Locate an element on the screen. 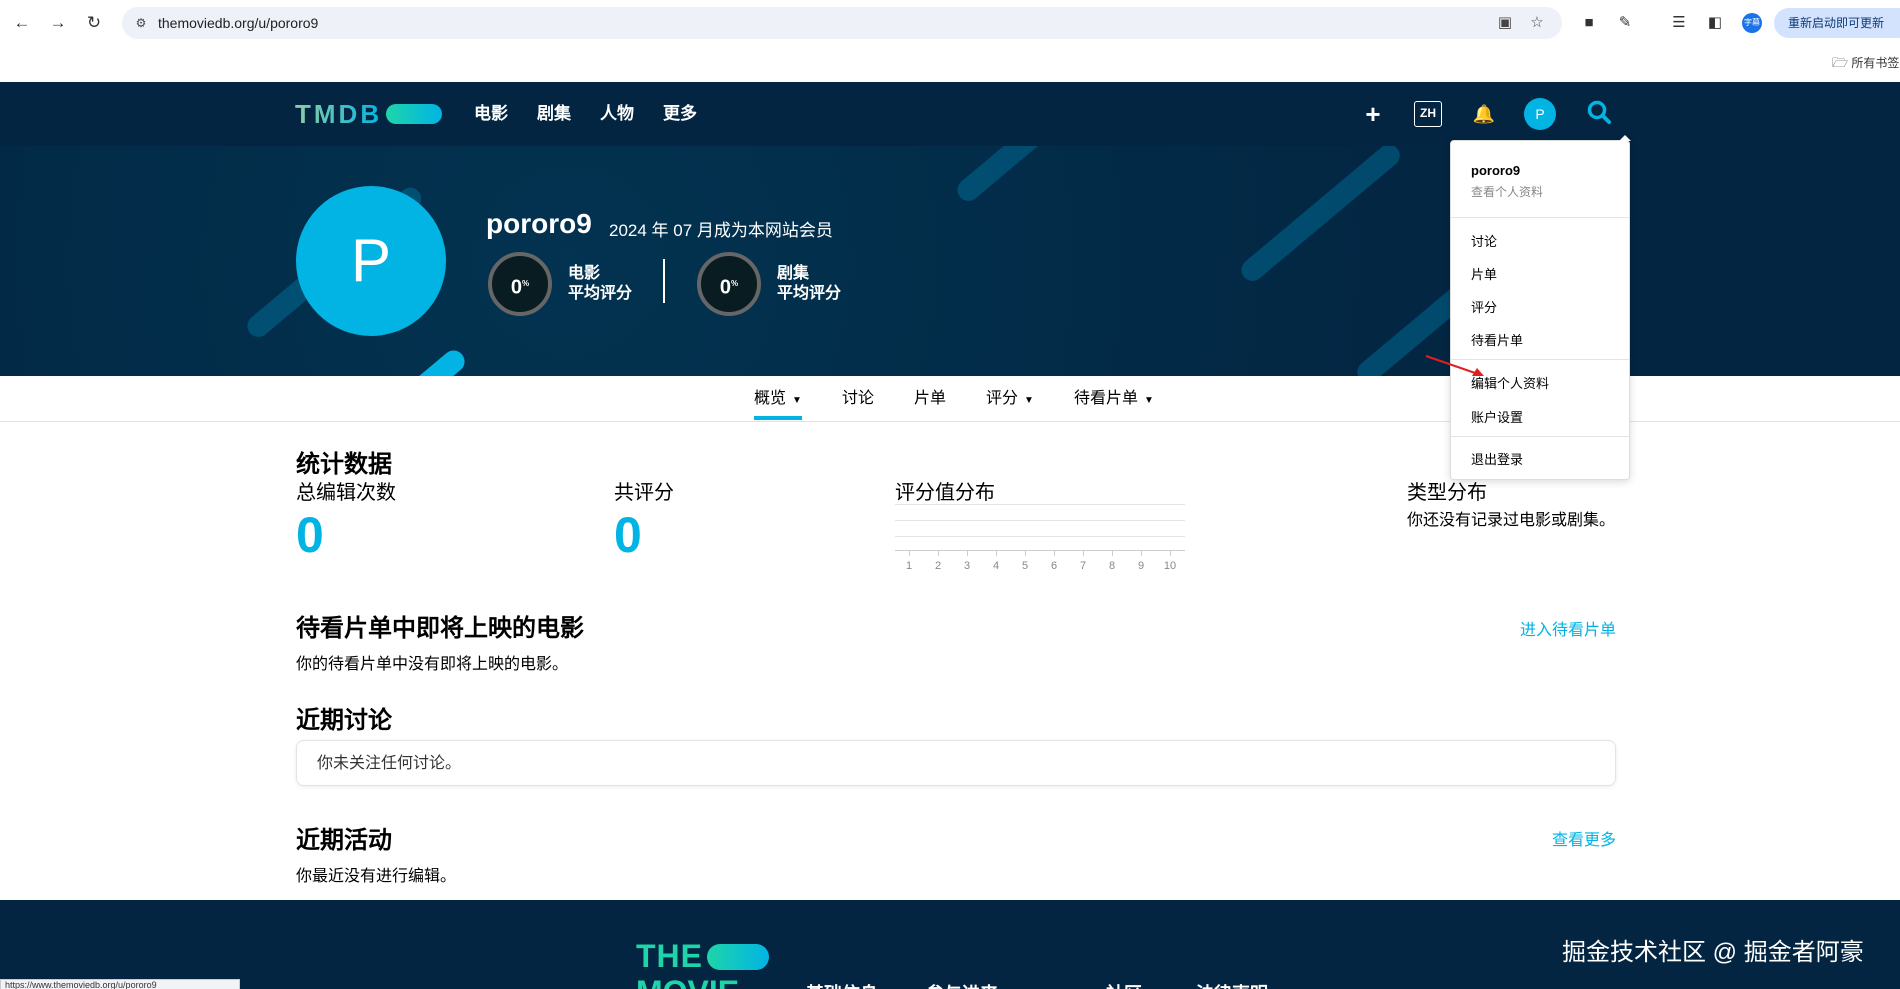  hist-tick-label: 4 is located at coordinates (996, 566).